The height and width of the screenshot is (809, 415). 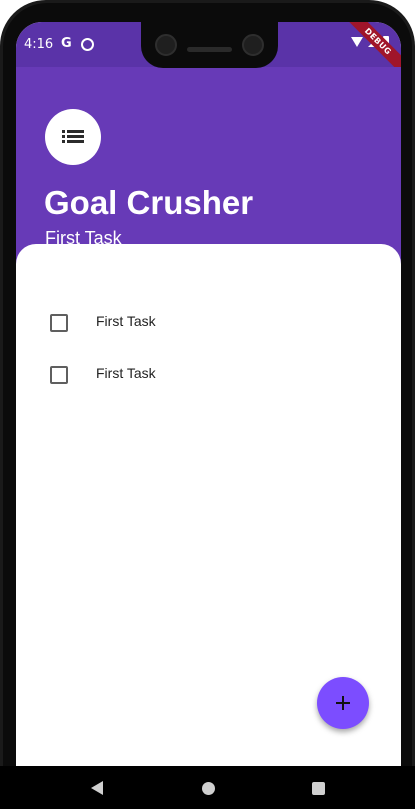 I want to click on app-title: Goal Crusher, so click(x=149, y=202).